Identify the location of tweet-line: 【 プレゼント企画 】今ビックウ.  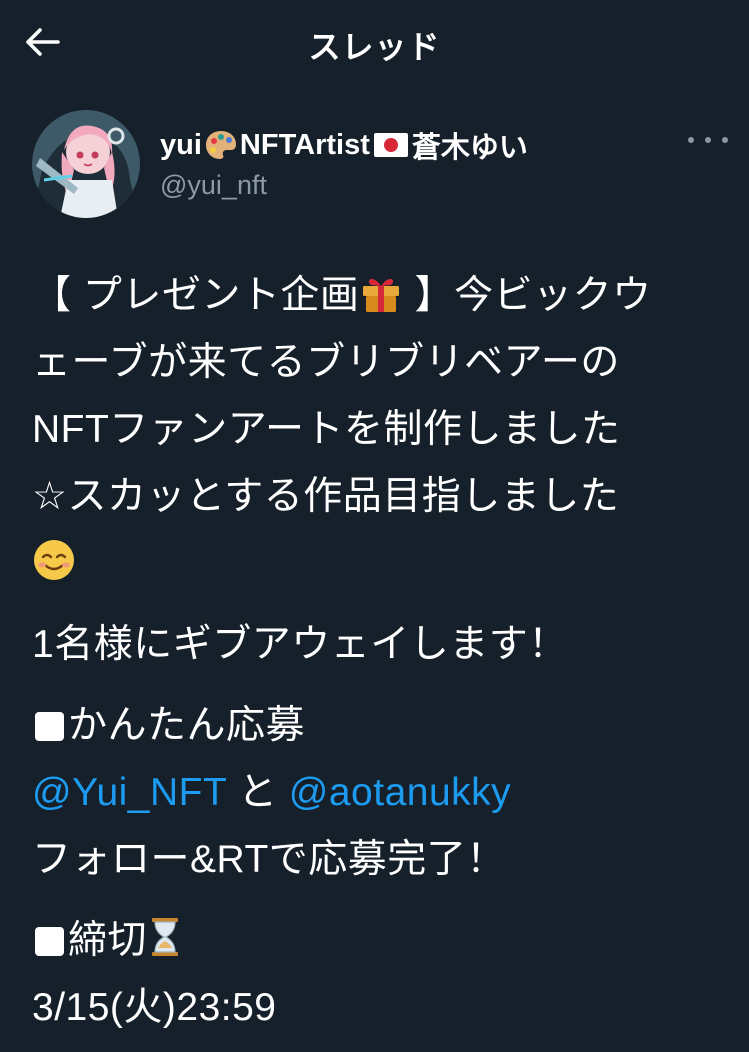
(377, 295).